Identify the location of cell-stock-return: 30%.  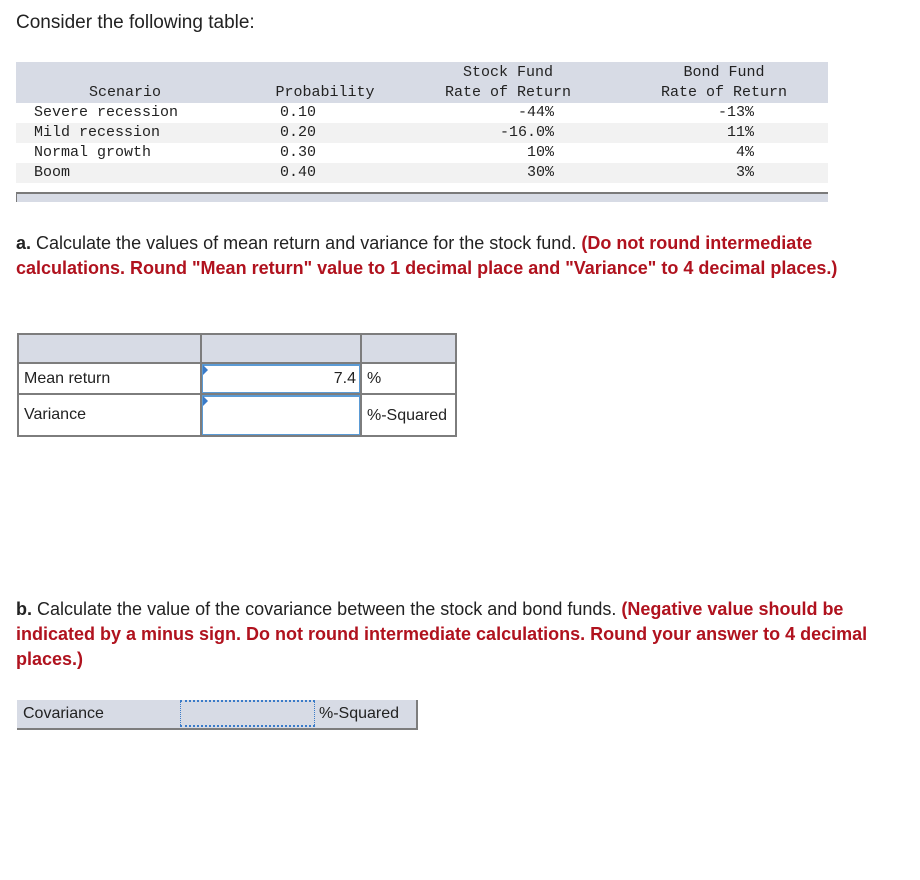
(540, 172).